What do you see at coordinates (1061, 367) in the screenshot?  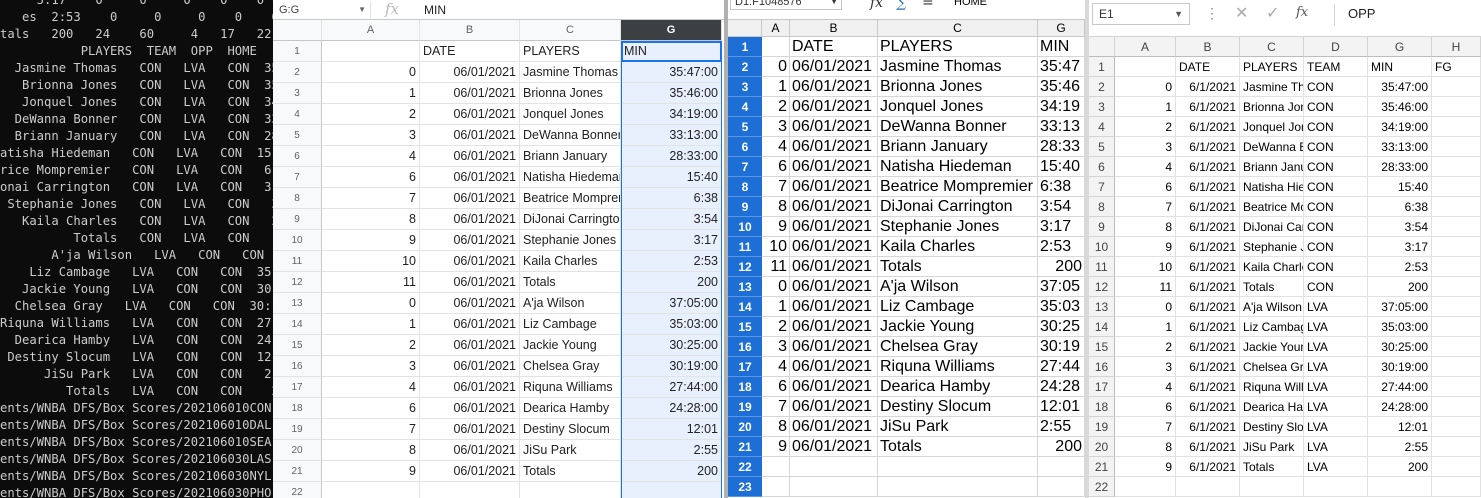 I see `cell: 27:44` at bounding box center [1061, 367].